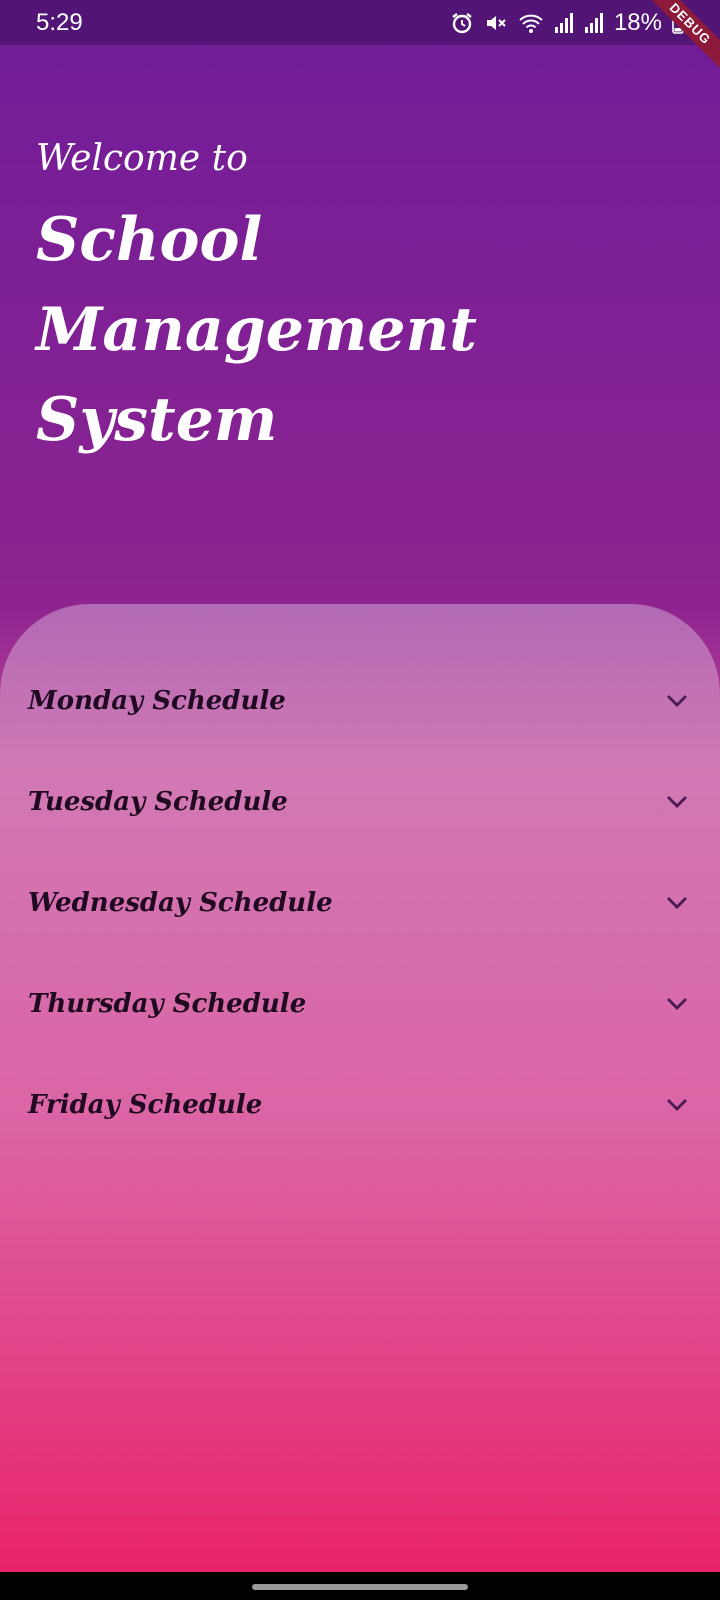 This screenshot has width=720, height=1600. I want to click on status-bar: 5:29 18%, so click(360, 22).